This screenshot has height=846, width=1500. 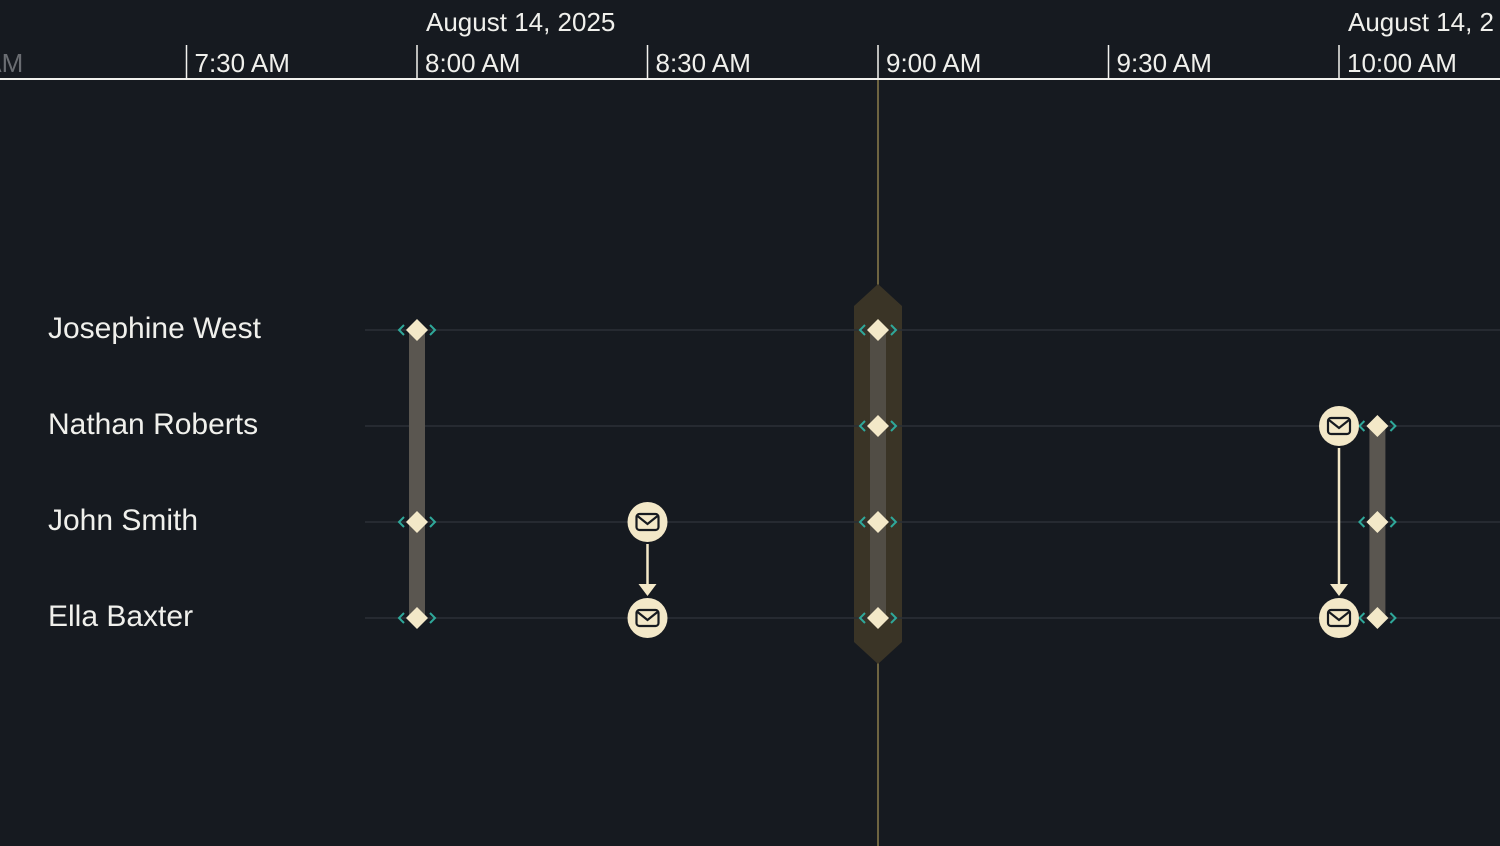 What do you see at coordinates (120, 617) in the screenshot?
I see `lane-label-ella-baxter: Ella Baxter` at bounding box center [120, 617].